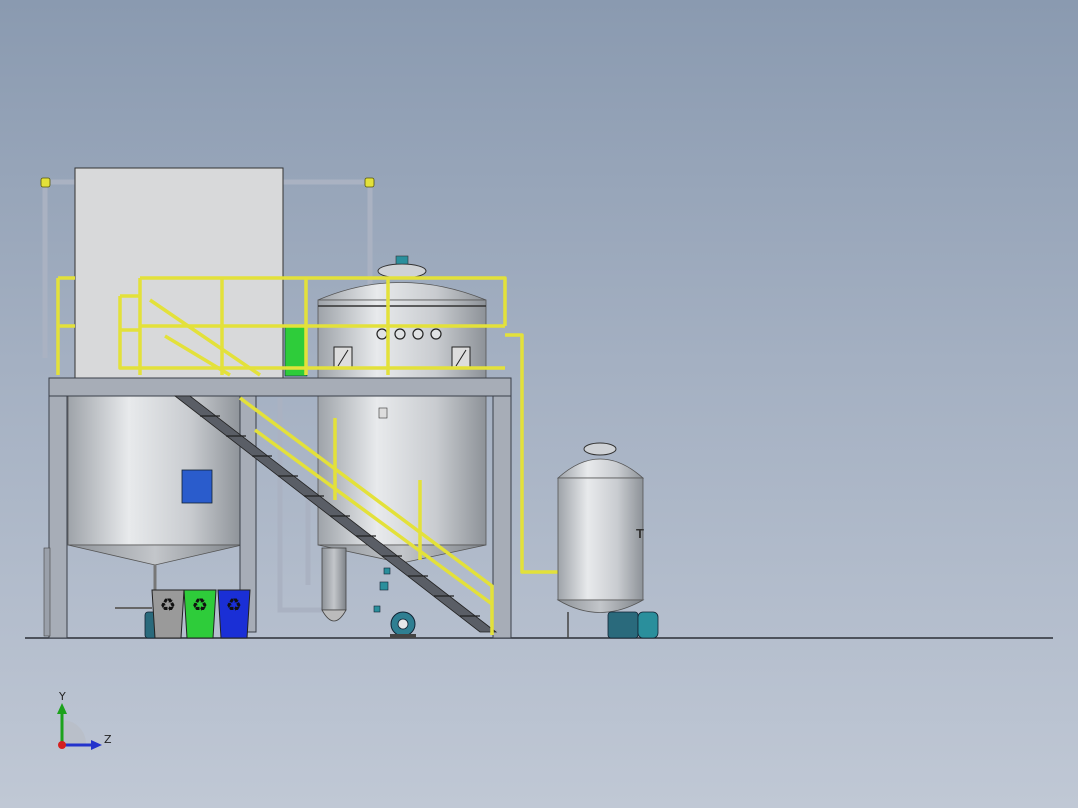 This screenshot has height=808, width=1078. Describe the element at coordinates (62, 745) in the screenshot. I see `origin-dot` at that location.